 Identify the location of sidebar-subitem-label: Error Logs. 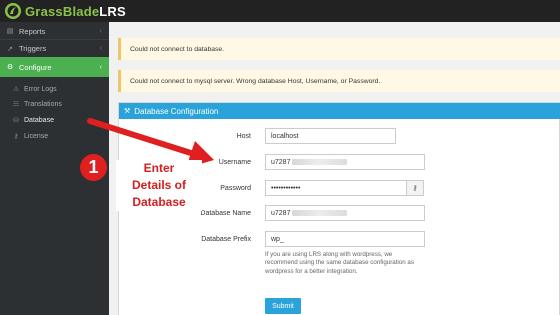
(40, 89).